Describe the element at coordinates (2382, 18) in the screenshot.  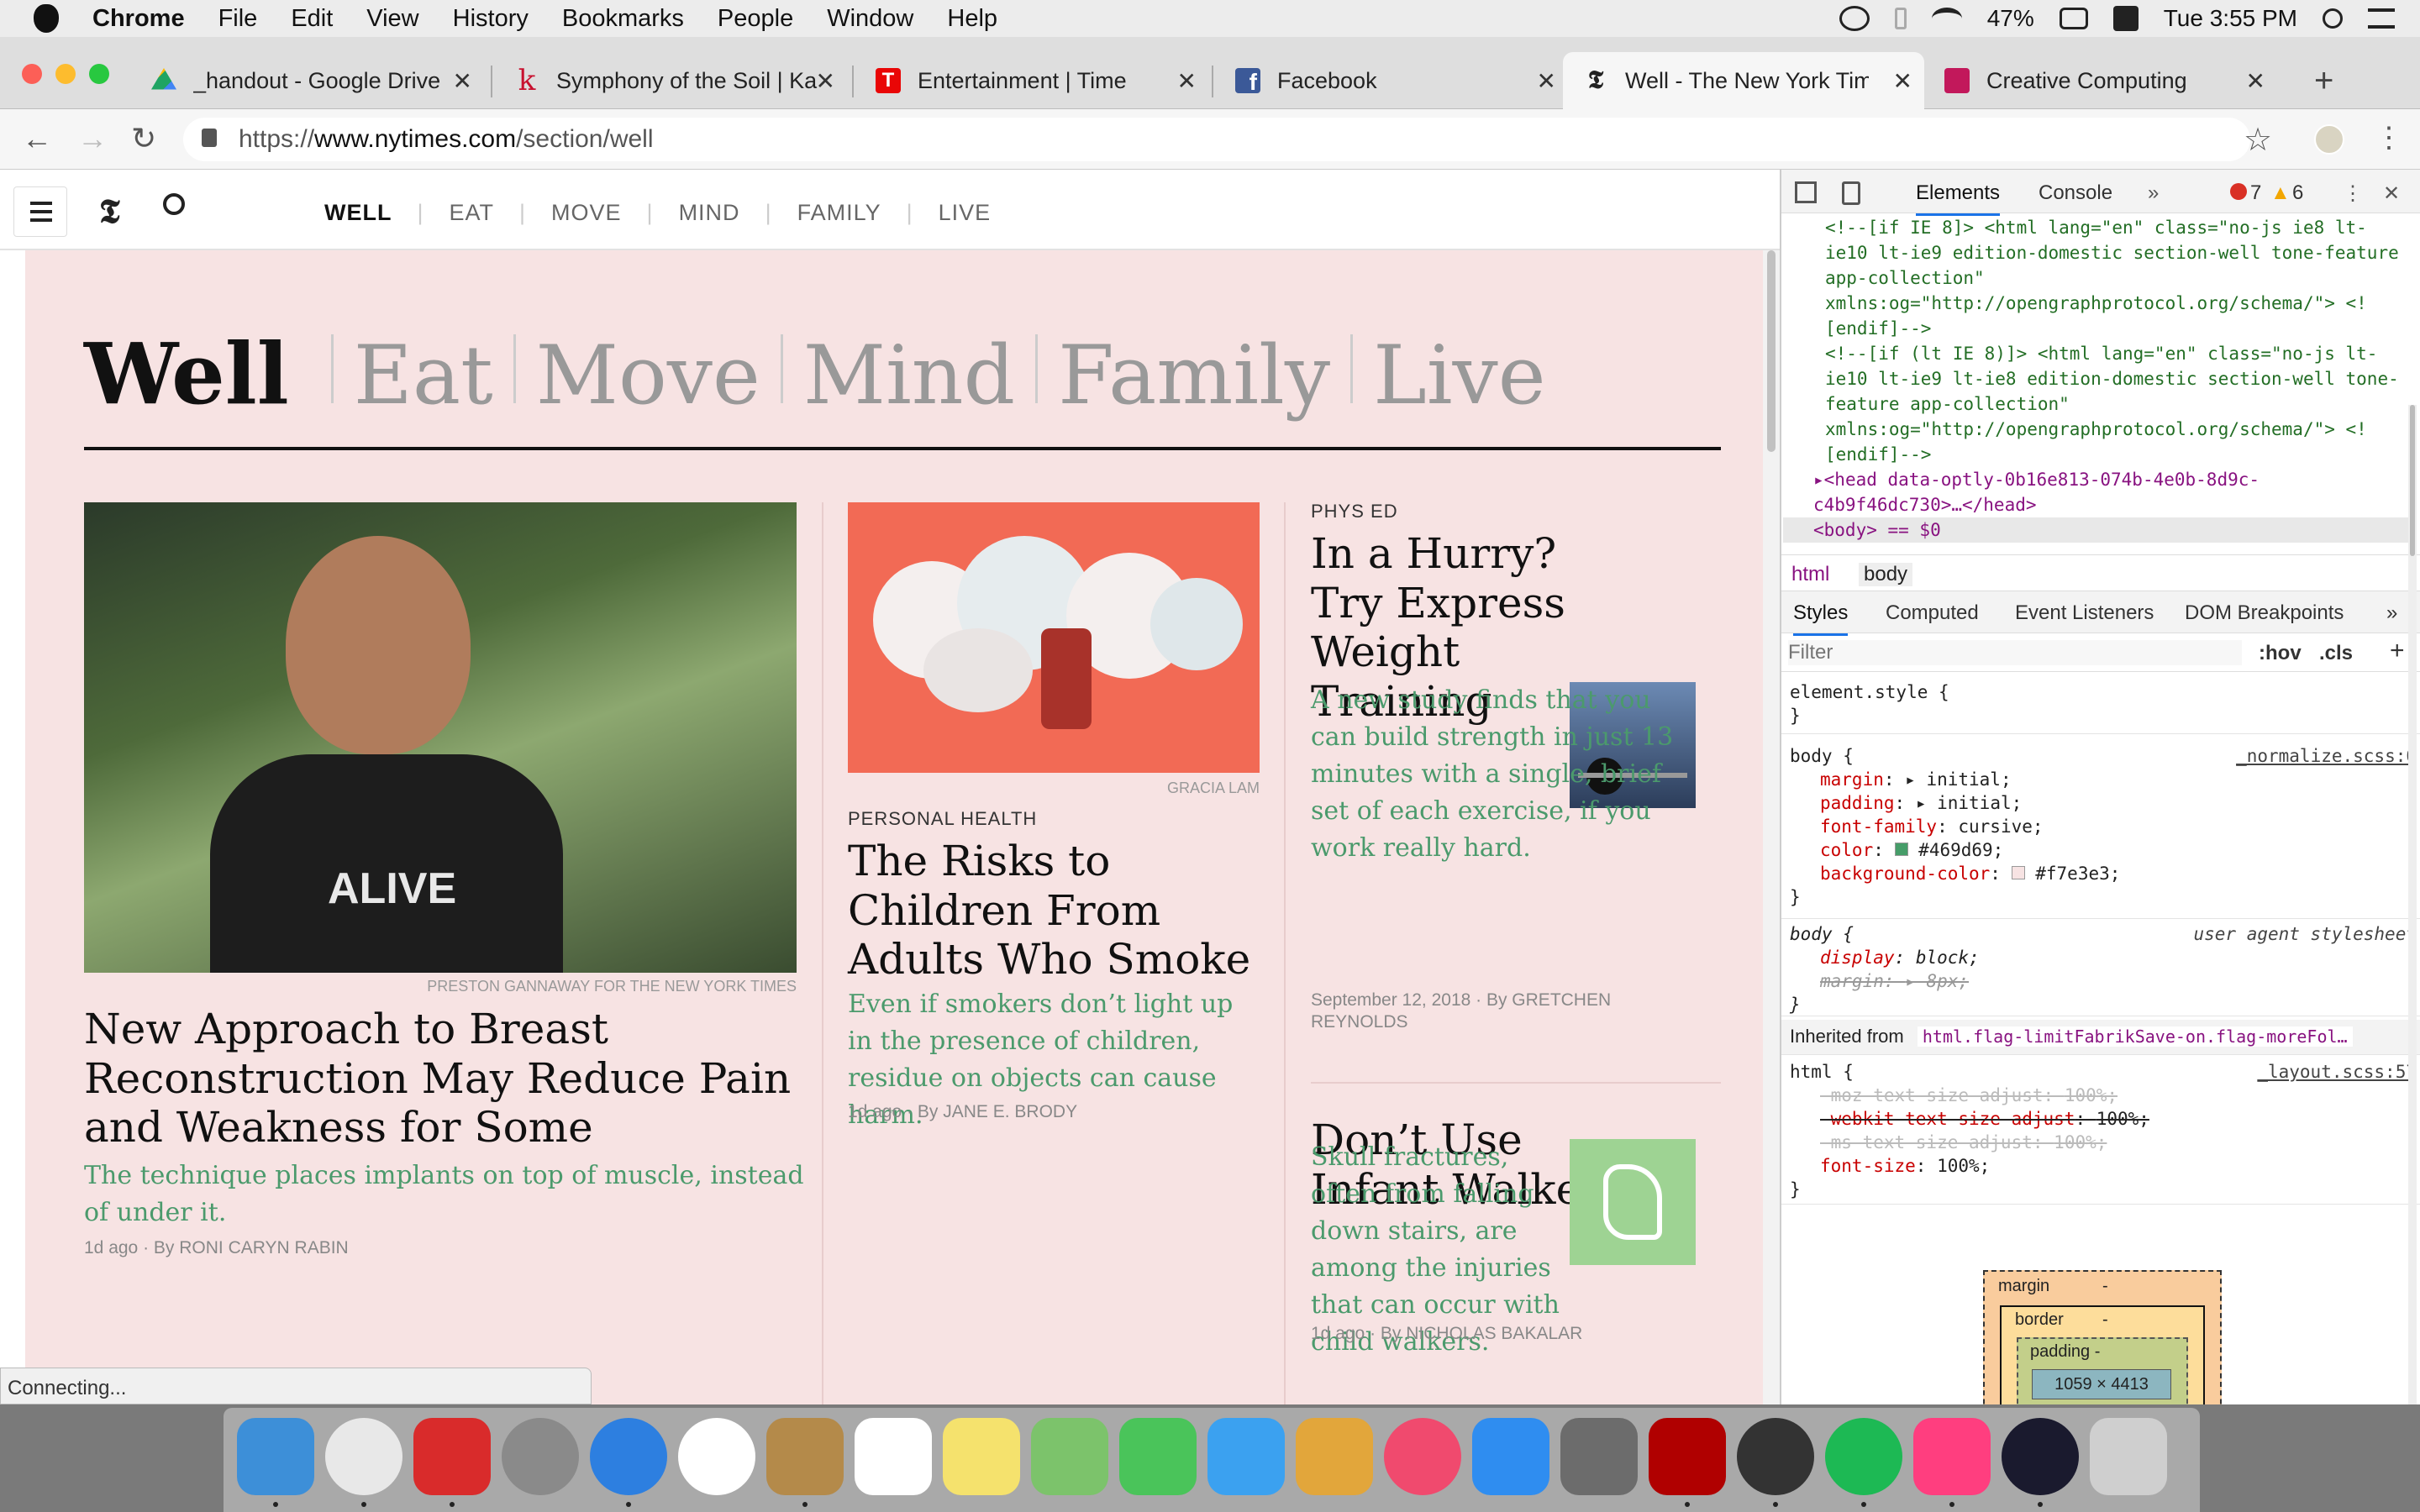
I see `notification-center-icon` at that location.